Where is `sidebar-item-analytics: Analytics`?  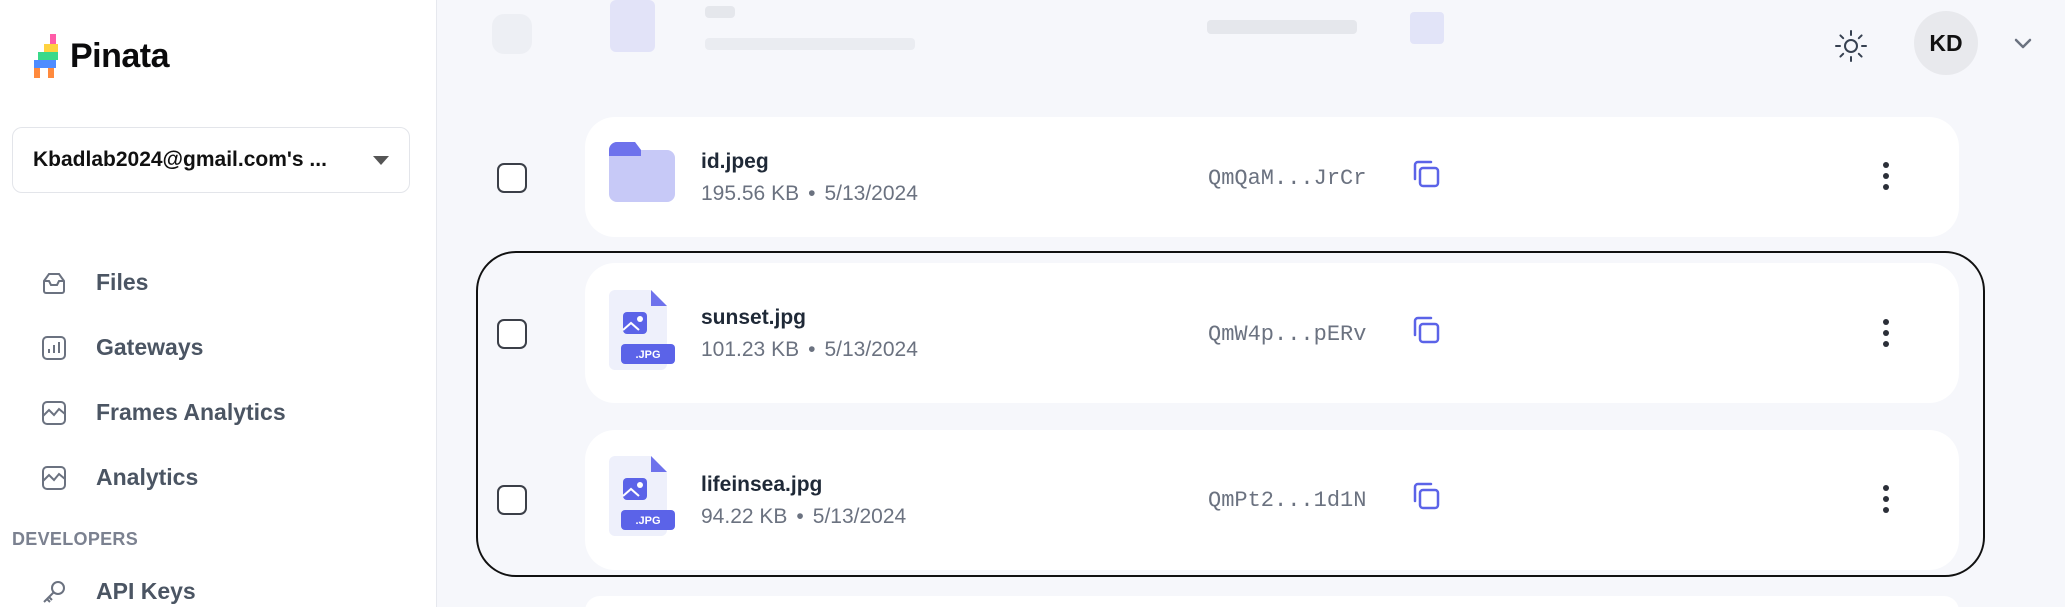 sidebar-item-analytics: Analytics is located at coordinates (218, 477).